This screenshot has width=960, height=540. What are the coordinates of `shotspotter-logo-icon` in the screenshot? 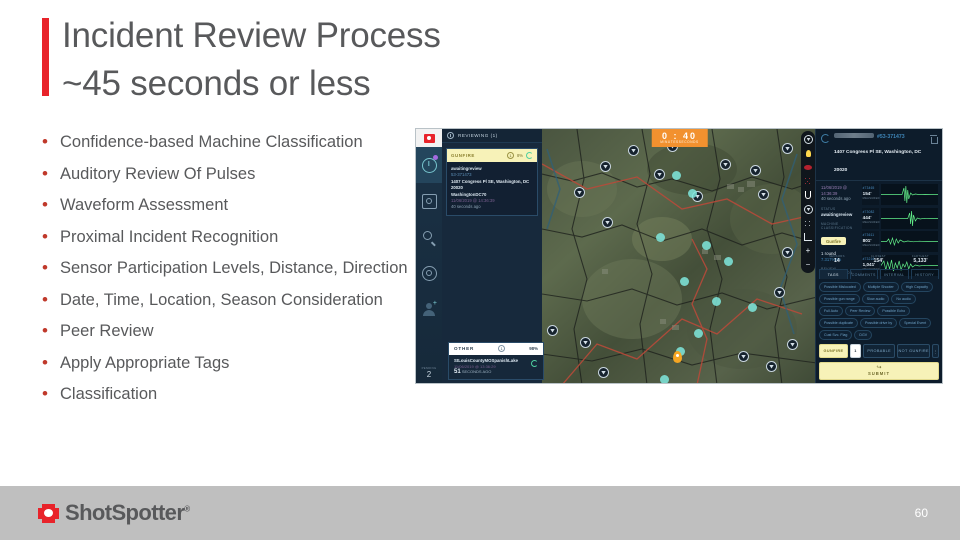 It's located at (48, 513).